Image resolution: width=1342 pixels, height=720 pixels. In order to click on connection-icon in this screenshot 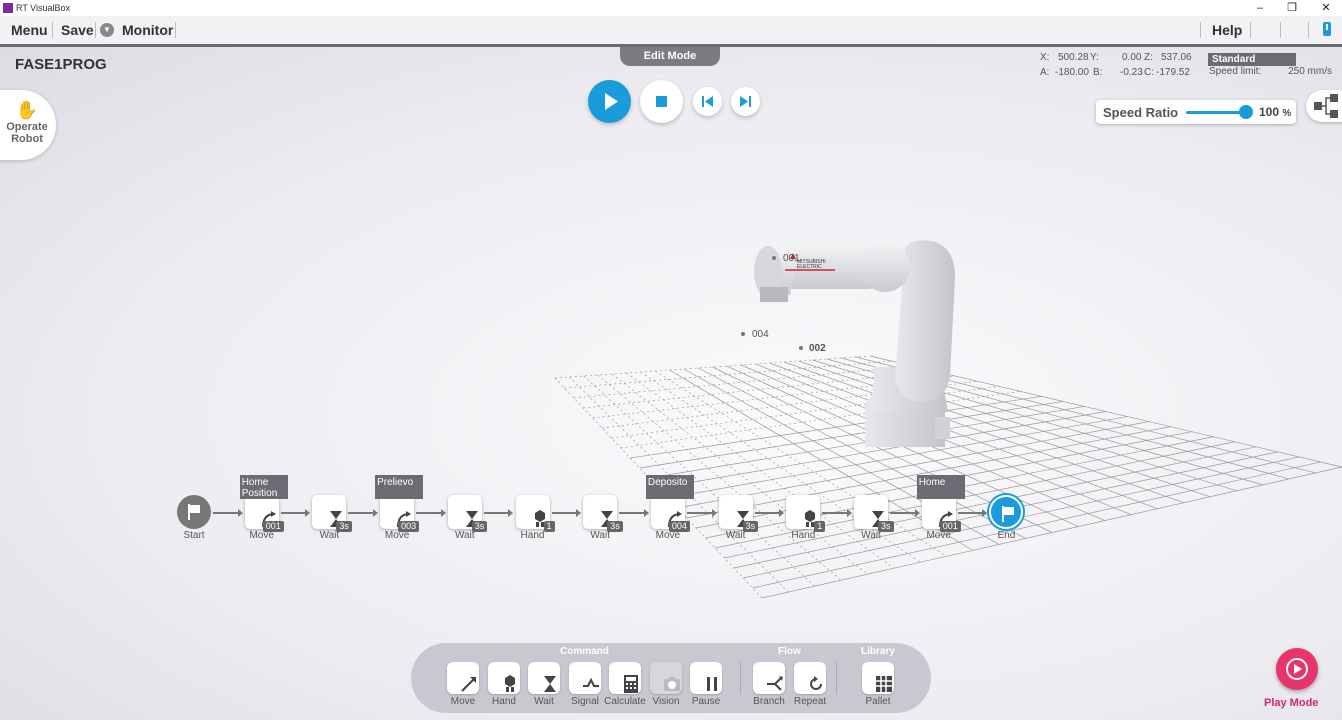, I will do `click(1327, 29)`.